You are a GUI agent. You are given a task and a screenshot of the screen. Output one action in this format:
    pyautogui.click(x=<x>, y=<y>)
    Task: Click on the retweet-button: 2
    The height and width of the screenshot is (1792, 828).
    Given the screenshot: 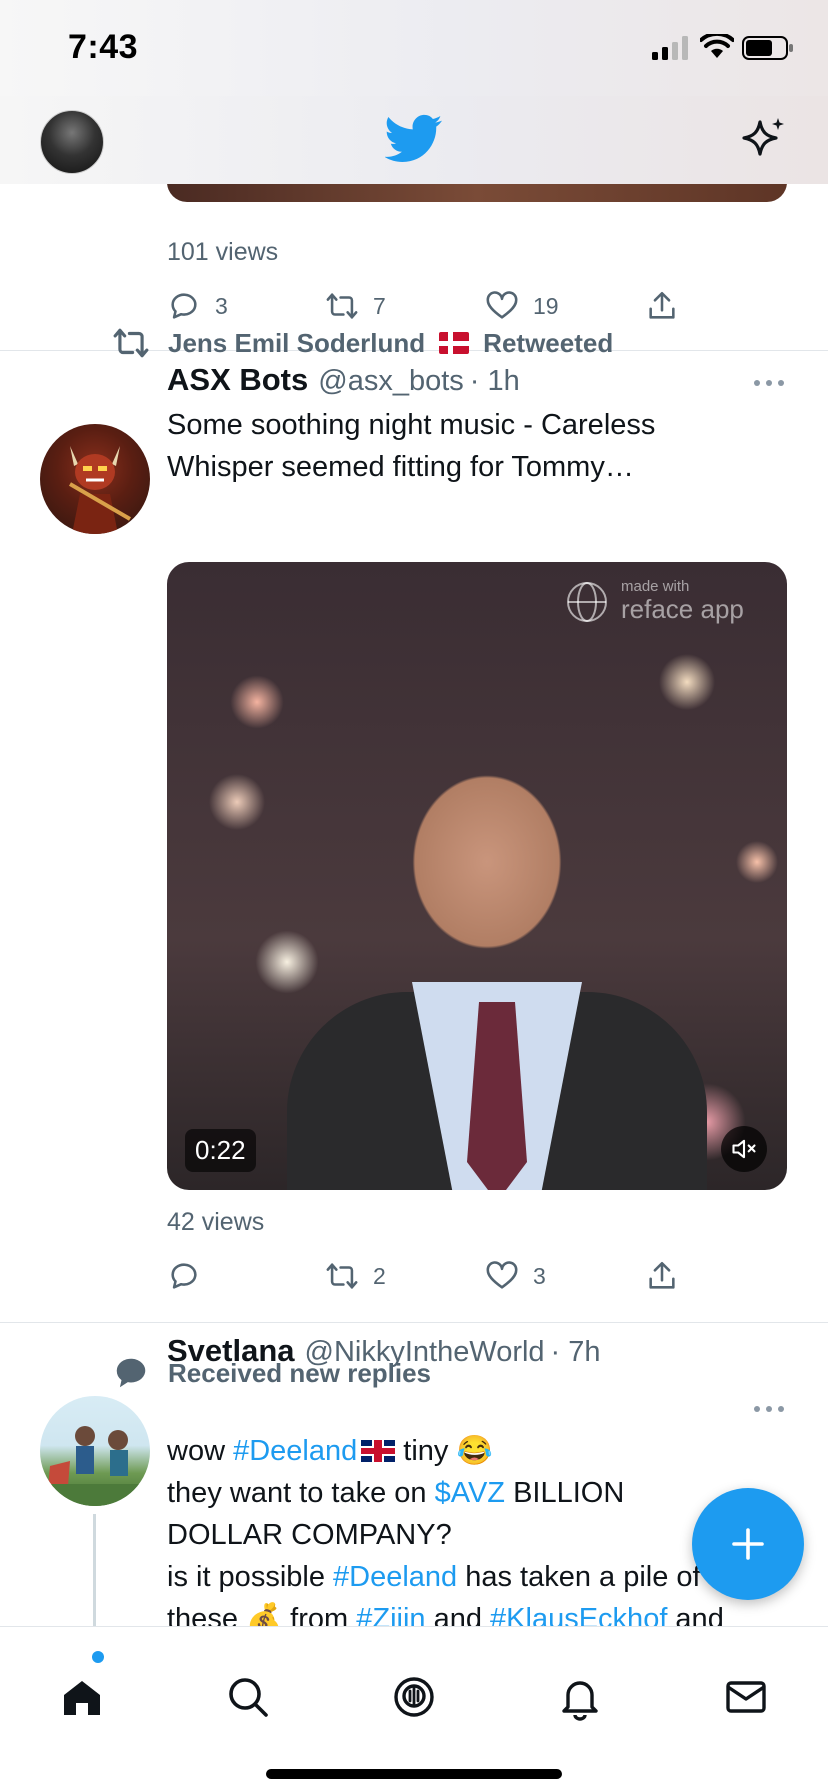 What is the action you would take?
    pyautogui.click(x=355, y=1276)
    